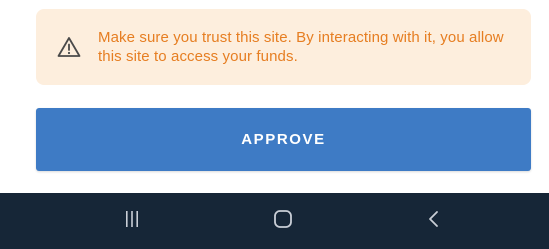  I want to click on recent-apps-button, so click(132, 221).